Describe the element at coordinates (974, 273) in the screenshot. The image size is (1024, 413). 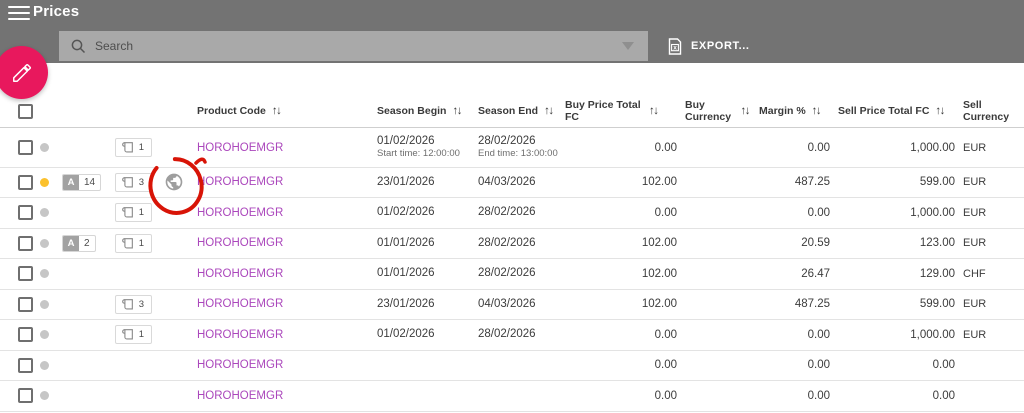
I see `sell-currency-cell: CHF` at that location.